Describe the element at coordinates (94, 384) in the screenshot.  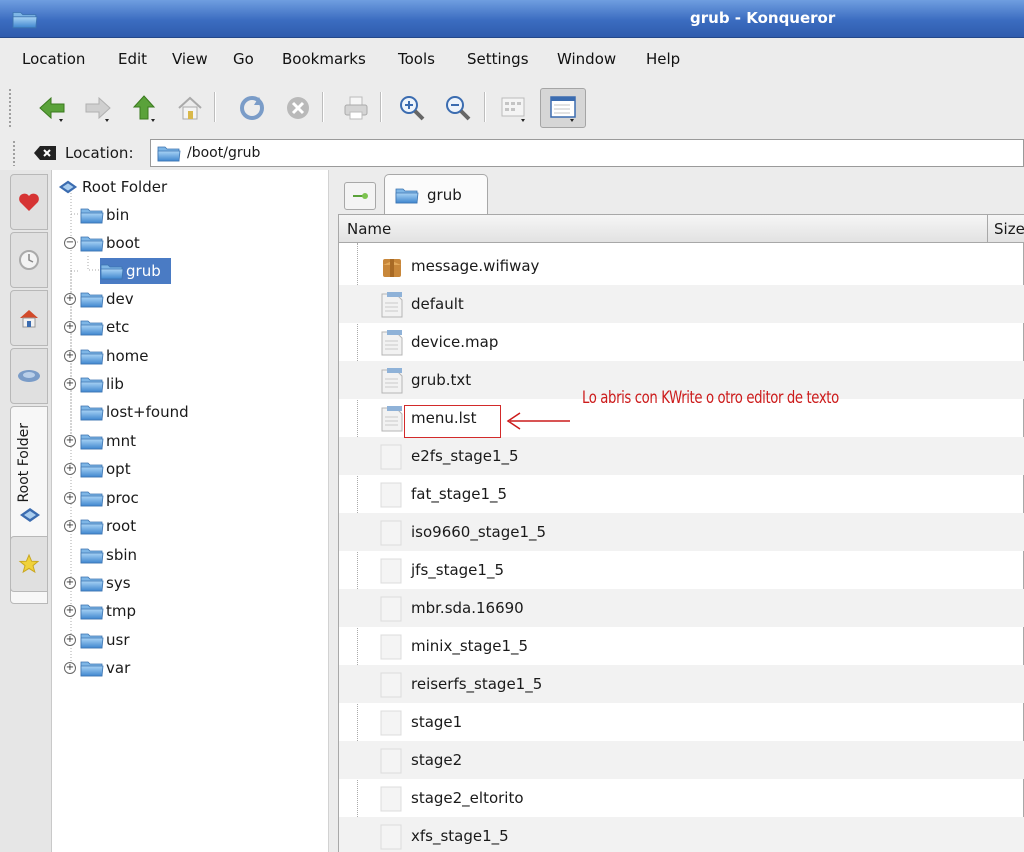
I see `tree-item-lib: + lib` at that location.